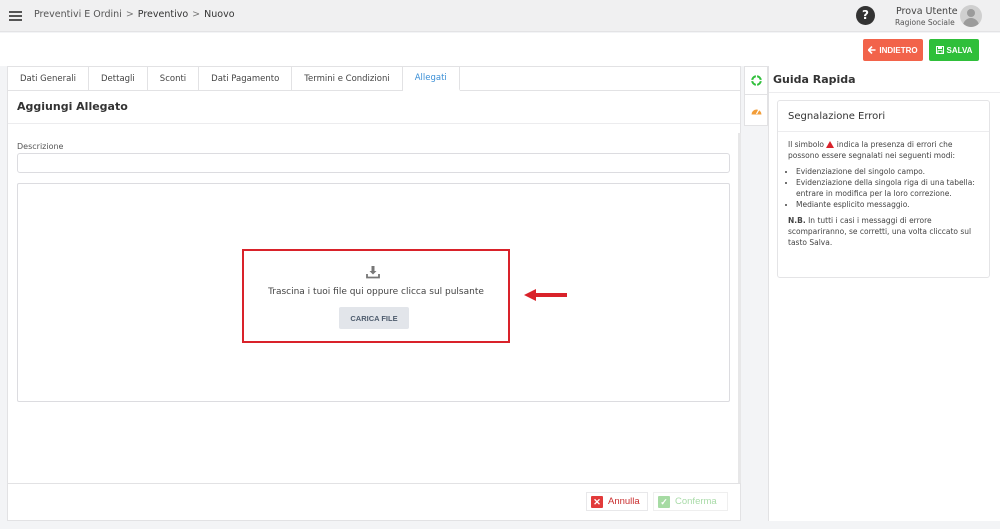  I want to click on download-tray-icon, so click(373, 272).